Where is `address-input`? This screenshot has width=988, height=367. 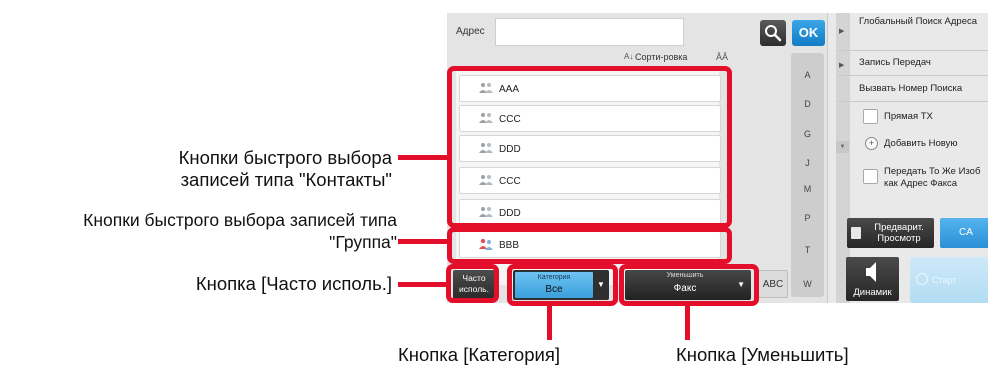 address-input is located at coordinates (589, 32).